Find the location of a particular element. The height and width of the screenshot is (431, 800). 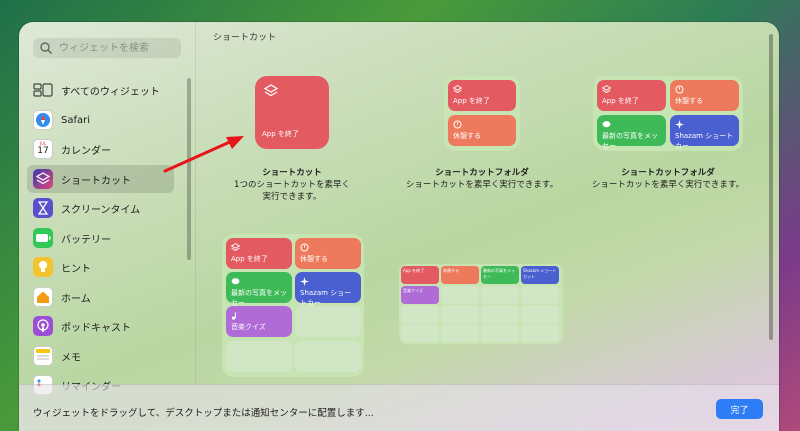

search-field is located at coordinates (107, 48).